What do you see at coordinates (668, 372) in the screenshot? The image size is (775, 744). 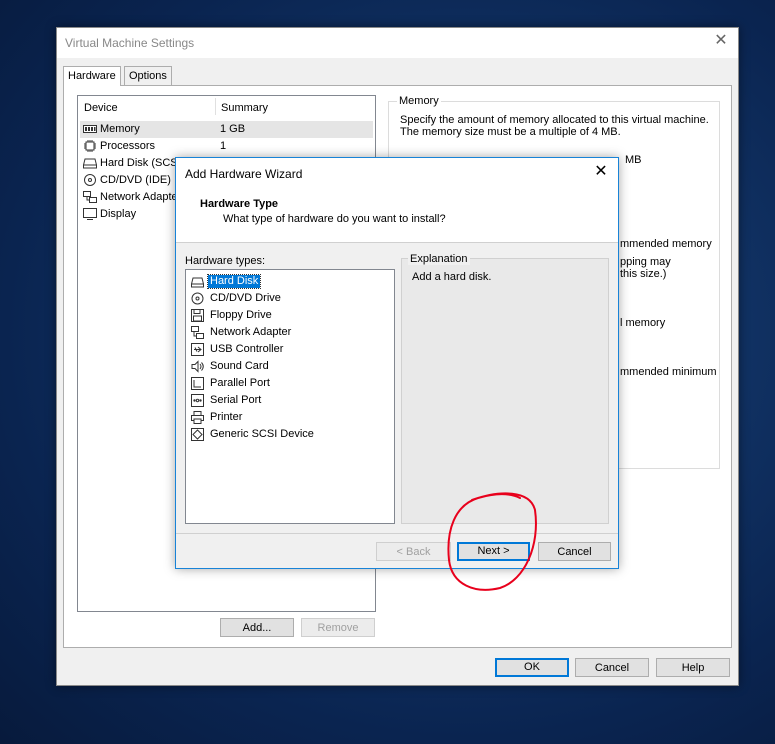 I see `recommended-minimum-label: mmended minimum` at bounding box center [668, 372].